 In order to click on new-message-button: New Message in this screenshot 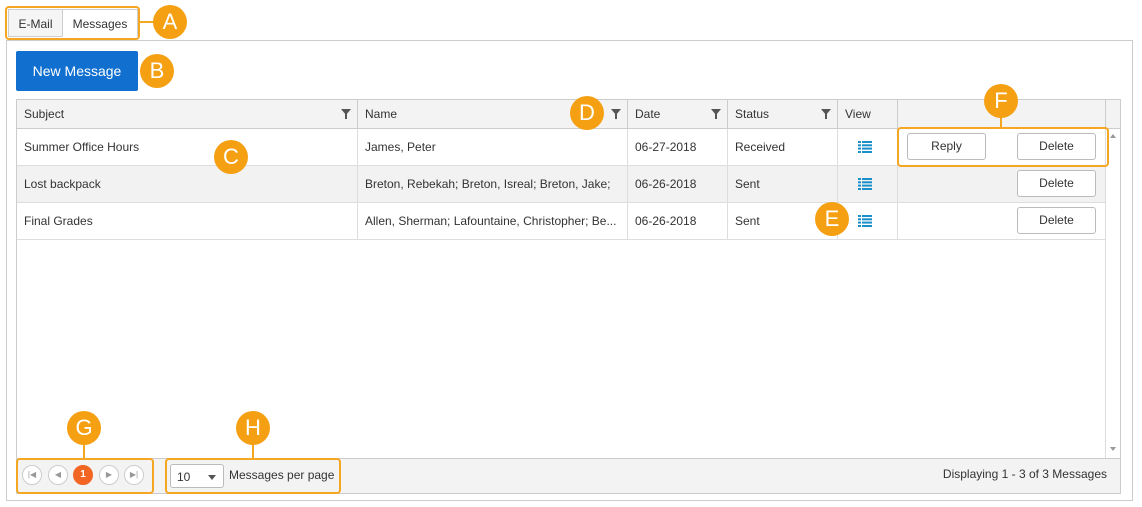, I will do `click(77, 71)`.